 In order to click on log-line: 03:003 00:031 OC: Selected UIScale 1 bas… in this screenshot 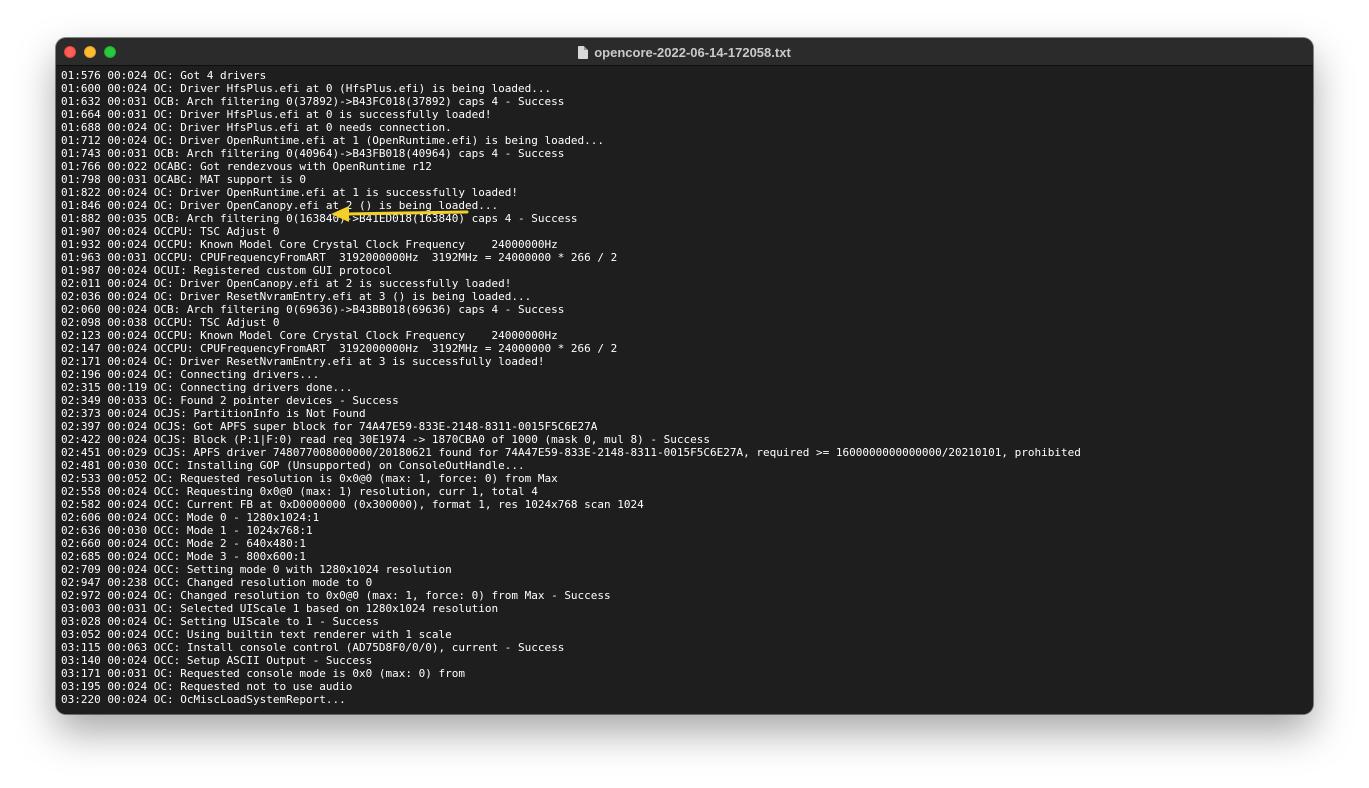, I will do `click(280, 608)`.